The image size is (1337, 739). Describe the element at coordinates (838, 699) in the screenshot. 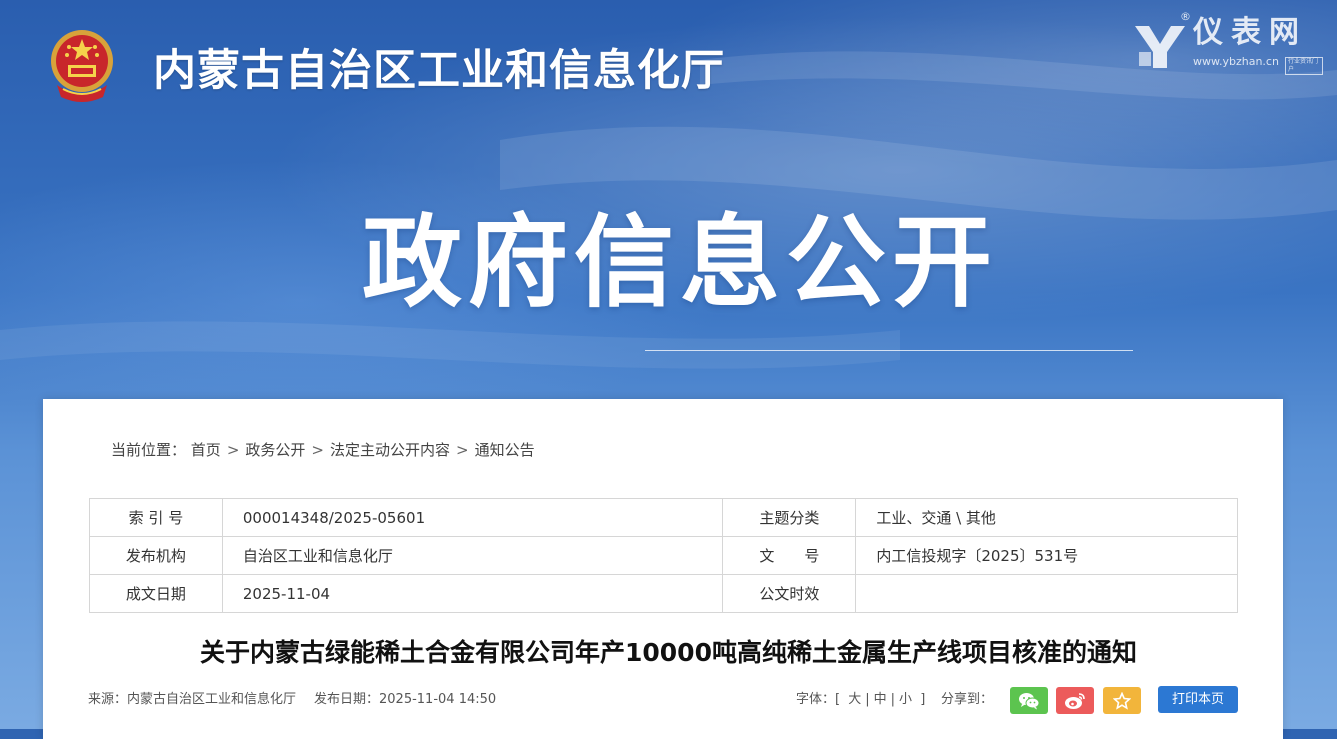

I see `font-bracket-open: [` at that location.